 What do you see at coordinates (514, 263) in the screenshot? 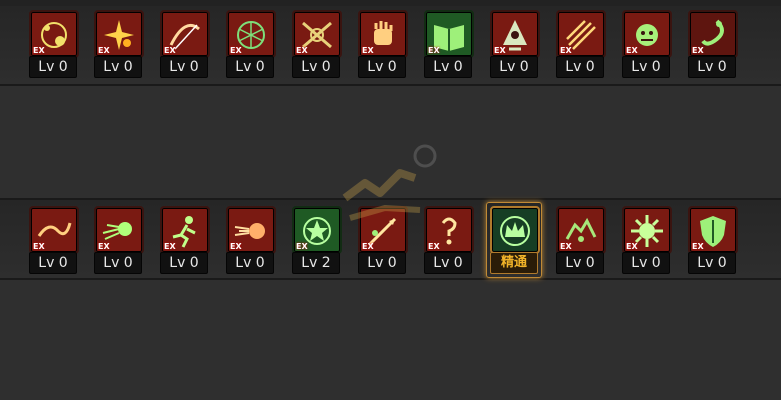
I see `skill-level-label: 精通` at bounding box center [514, 263].